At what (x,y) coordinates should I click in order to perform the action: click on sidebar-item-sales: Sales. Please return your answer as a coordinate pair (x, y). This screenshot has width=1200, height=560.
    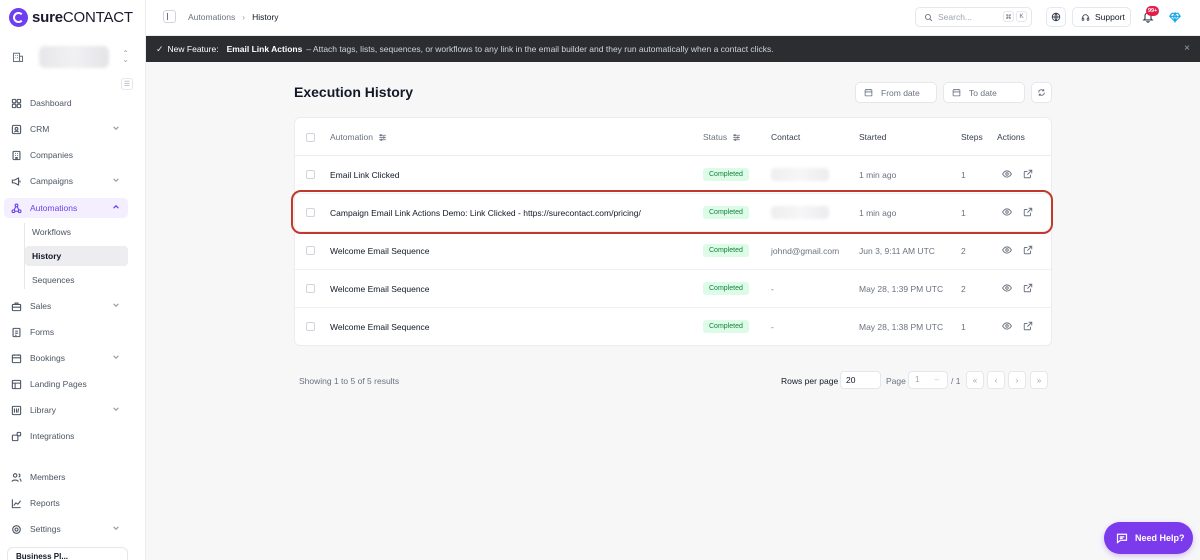
    Looking at the image, I should click on (66, 306).